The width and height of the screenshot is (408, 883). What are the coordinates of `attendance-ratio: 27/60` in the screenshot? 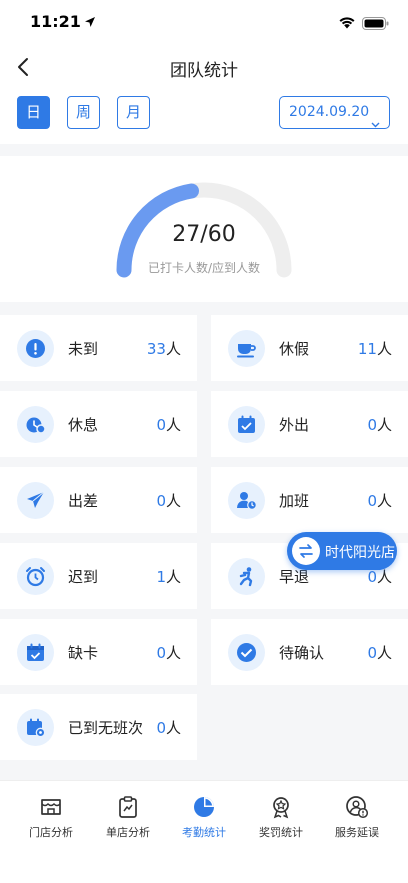 It's located at (204, 234).